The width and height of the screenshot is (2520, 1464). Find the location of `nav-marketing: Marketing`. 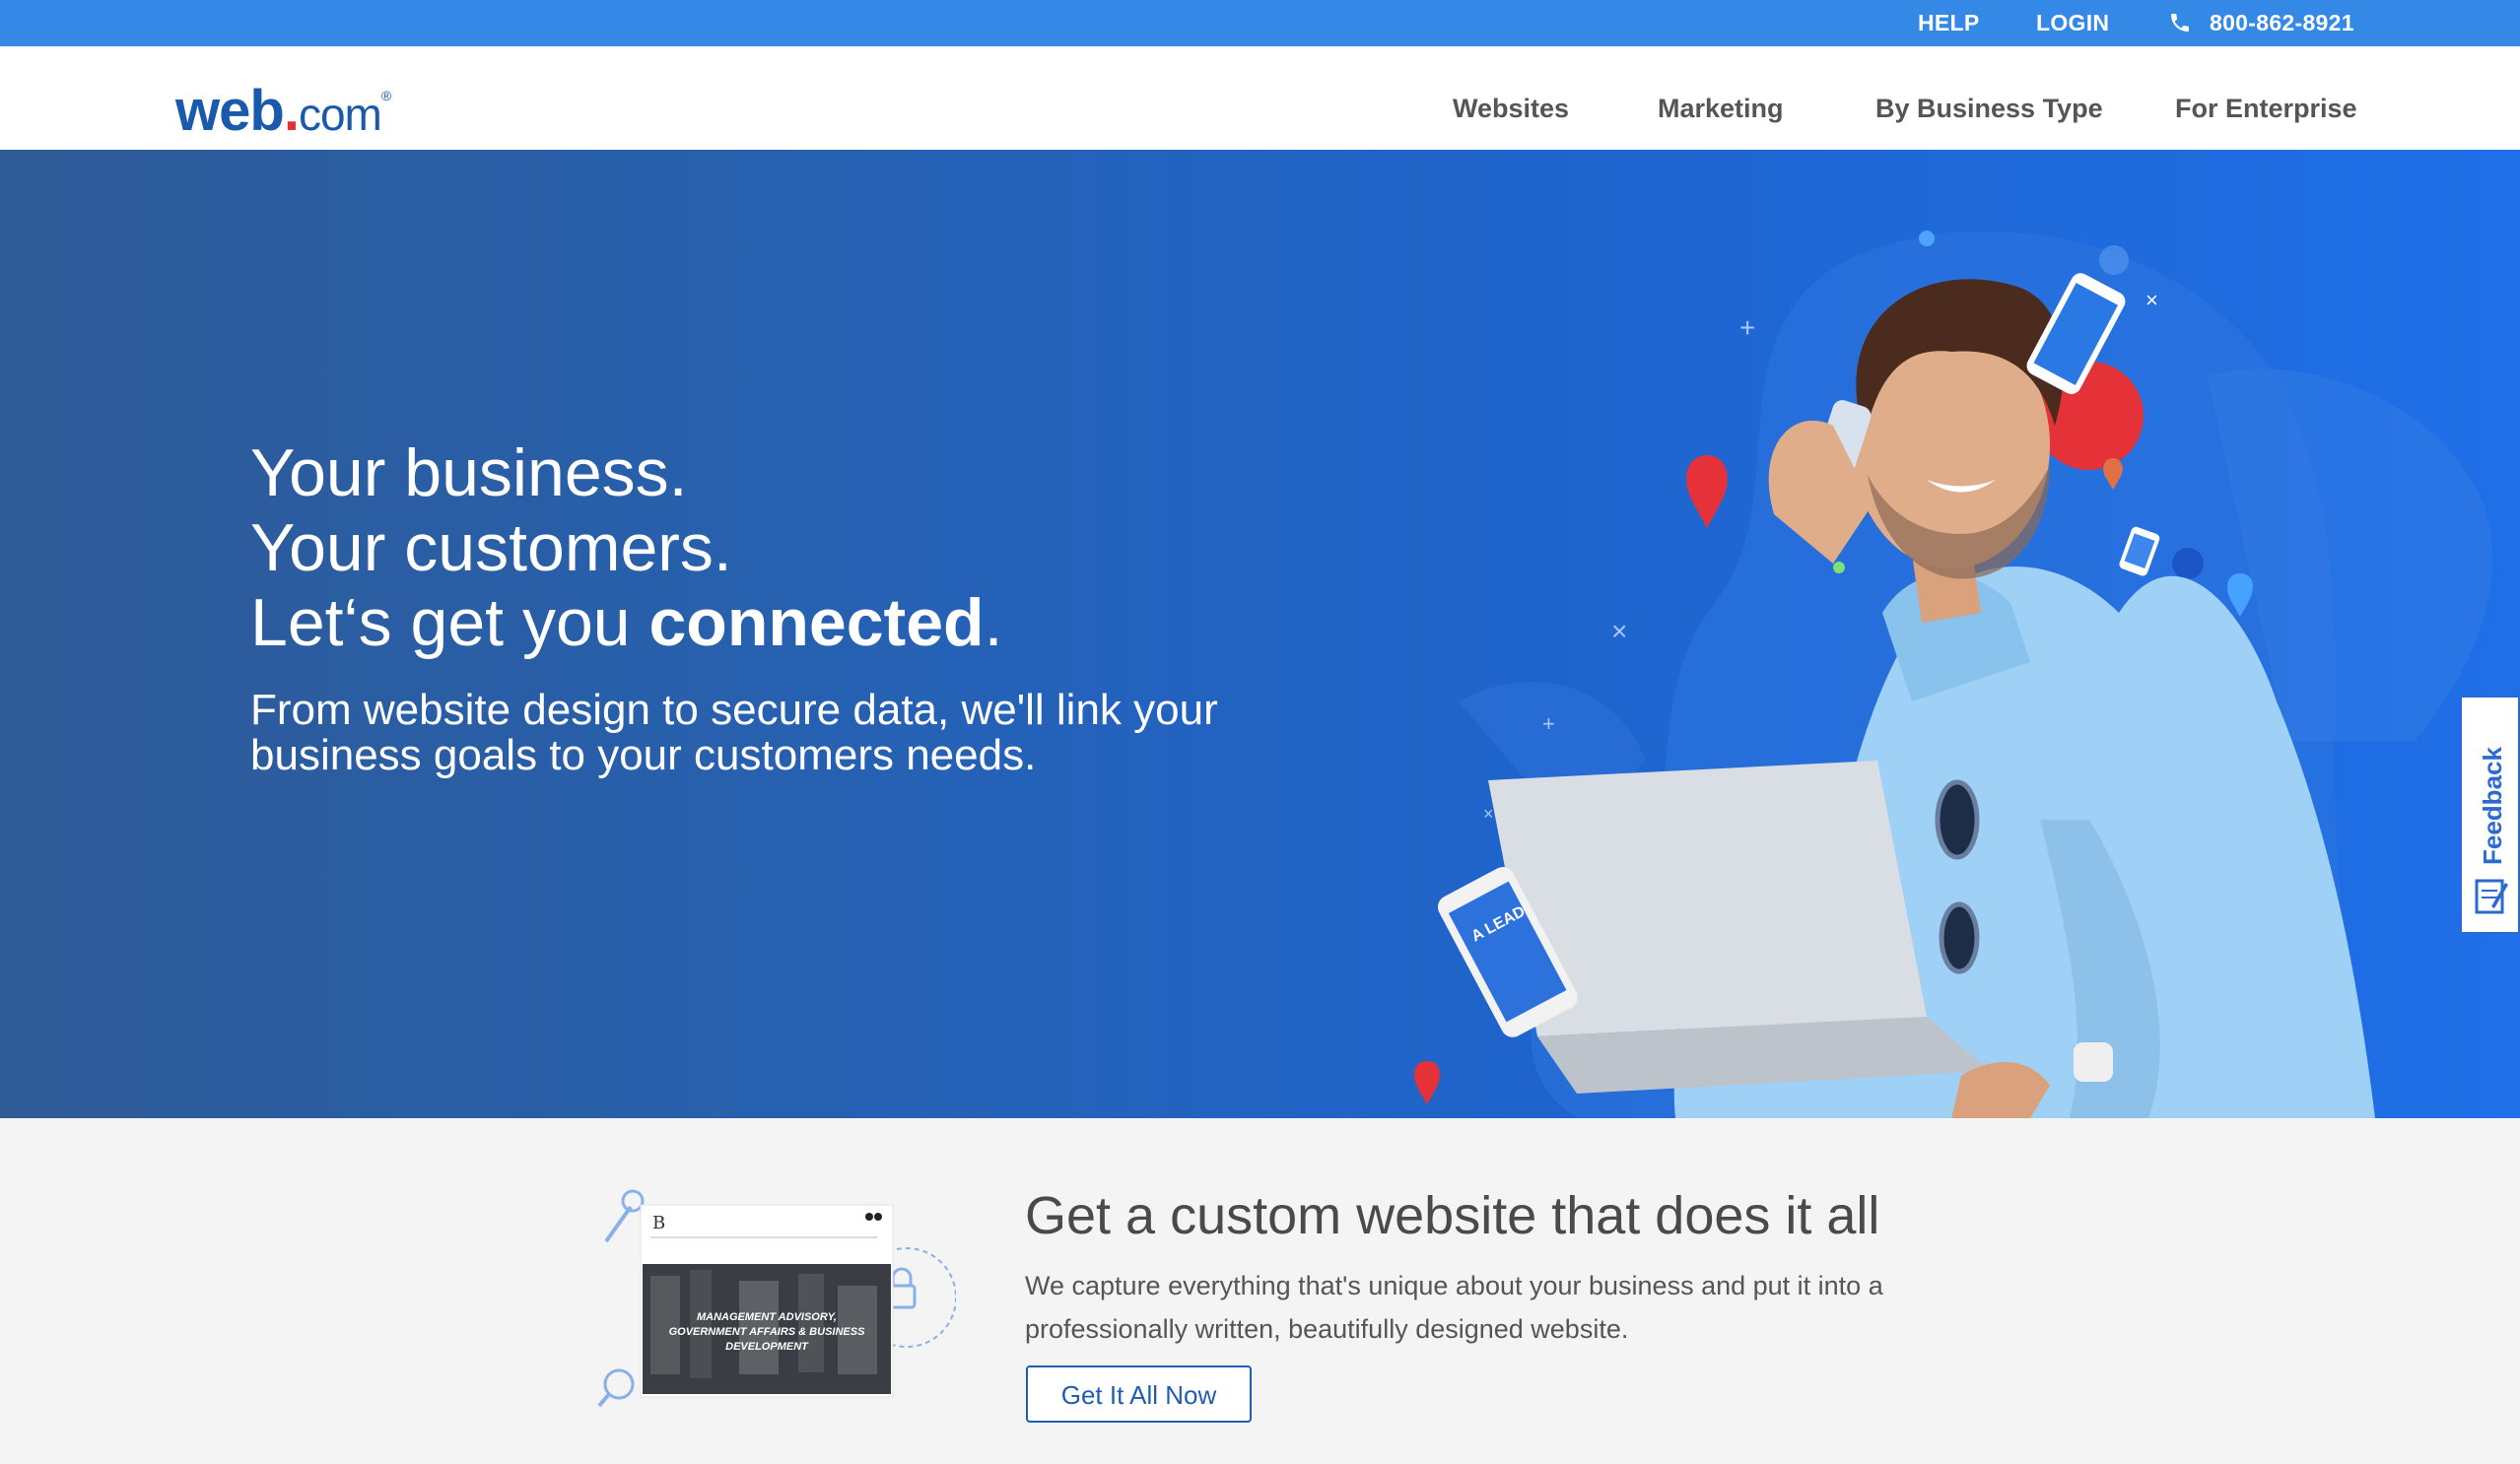

nav-marketing: Marketing is located at coordinates (1721, 109).